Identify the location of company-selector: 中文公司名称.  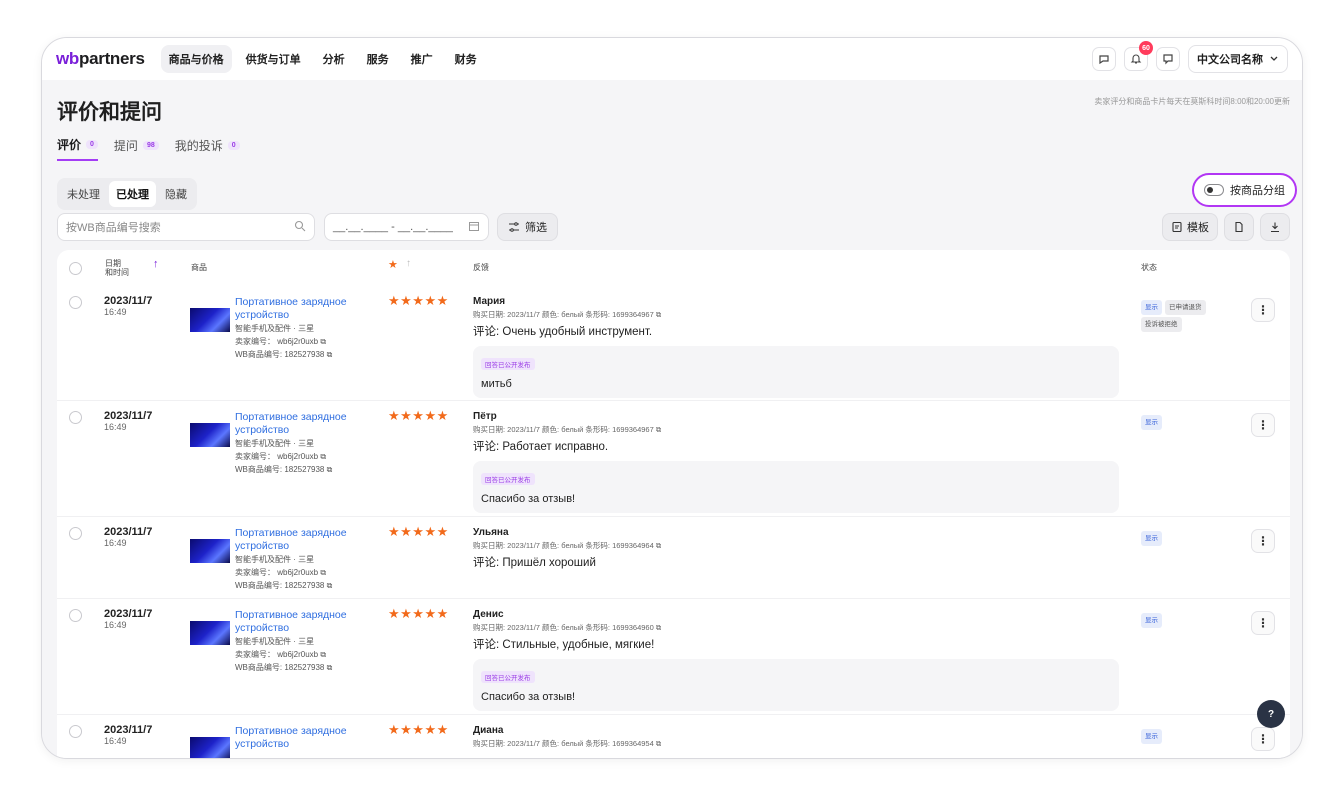
(1238, 59).